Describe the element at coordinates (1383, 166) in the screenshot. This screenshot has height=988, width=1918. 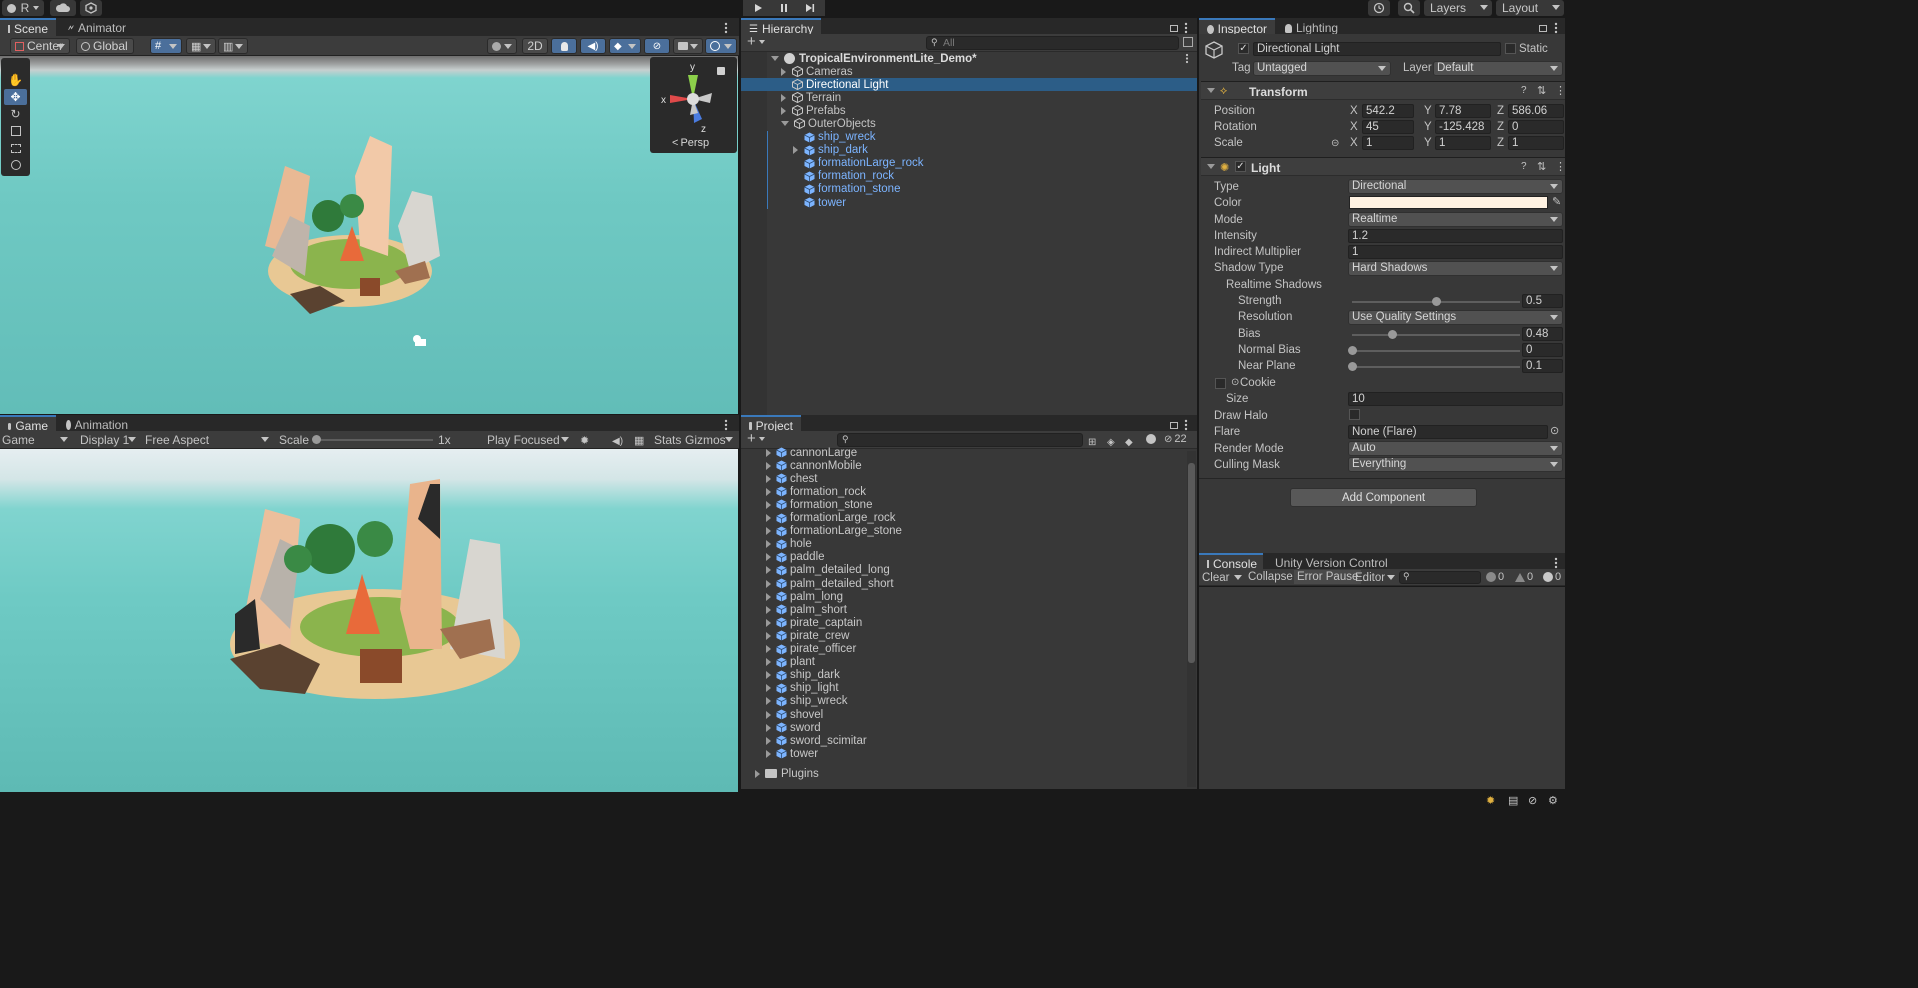
I see `light-header: ✺ ✓ Light ? ⇅ ⋮` at that location.